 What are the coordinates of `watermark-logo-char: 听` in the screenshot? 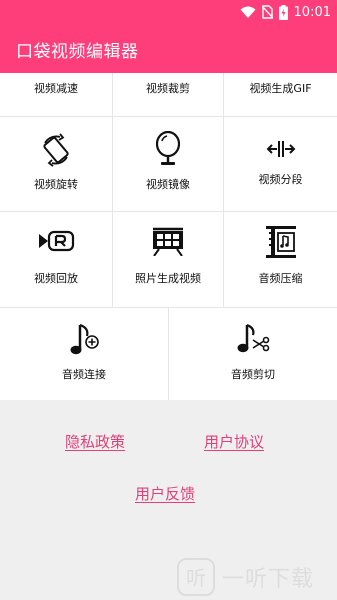 It's located at (196, 578).